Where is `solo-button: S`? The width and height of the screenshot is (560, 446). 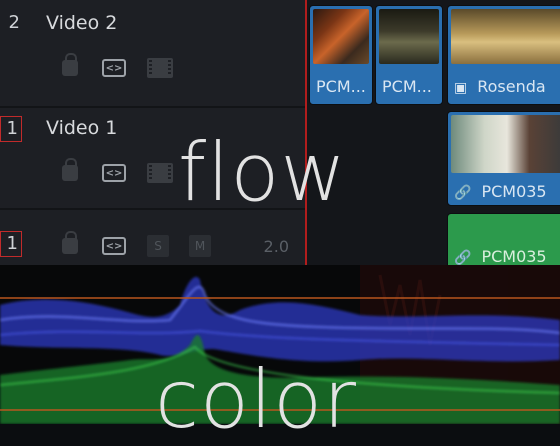 solo-button: S is located at coordinates (158, 246).